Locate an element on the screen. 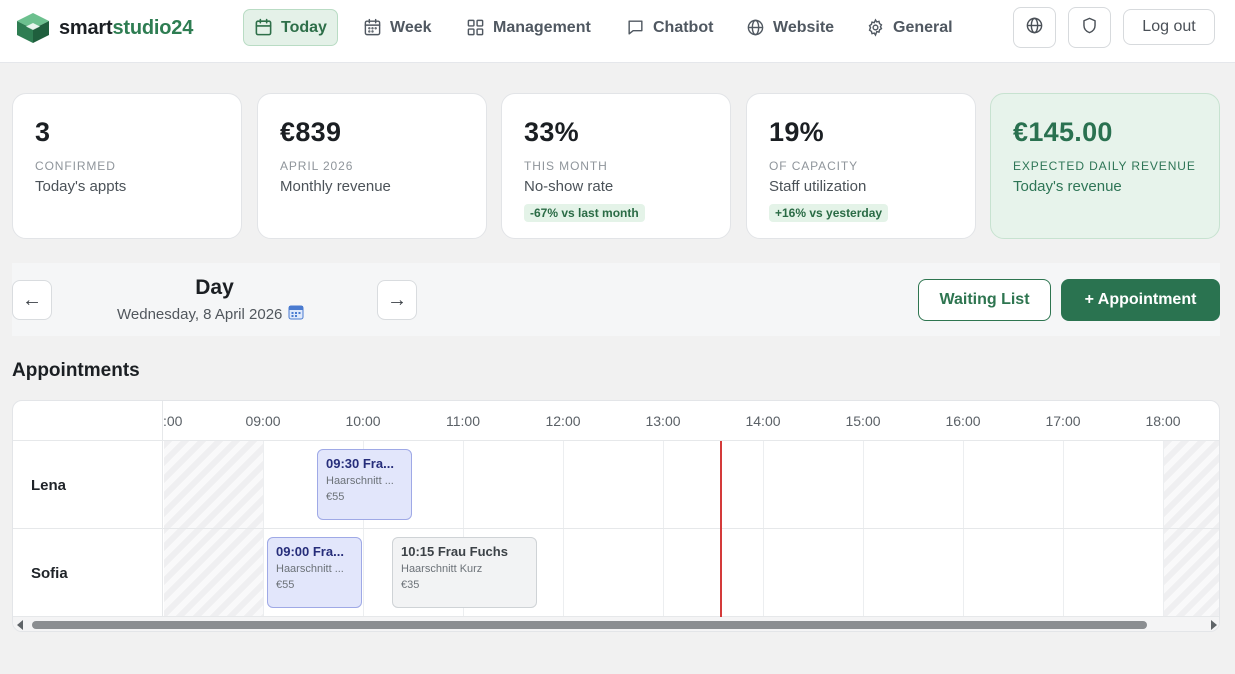 Image resolution: width=1235 pixels, height=674 pixels. nav-general: General is located at coordinates (909, 27).